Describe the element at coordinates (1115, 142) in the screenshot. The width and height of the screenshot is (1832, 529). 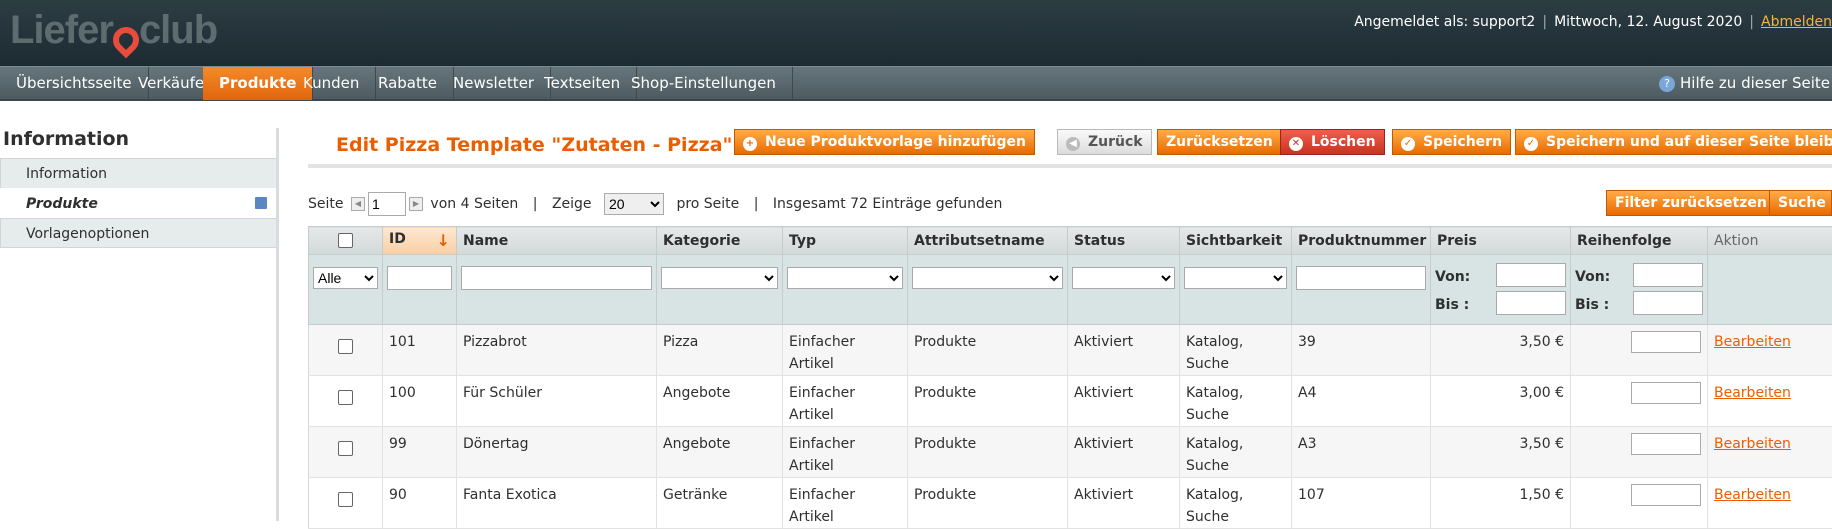
I see `button-label: Zurück` at that location.